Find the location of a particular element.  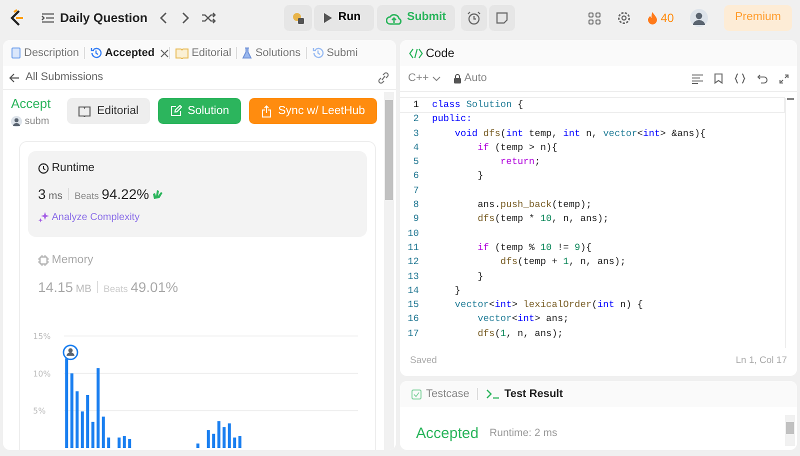

close-icon is located at coordinates (164, 53).